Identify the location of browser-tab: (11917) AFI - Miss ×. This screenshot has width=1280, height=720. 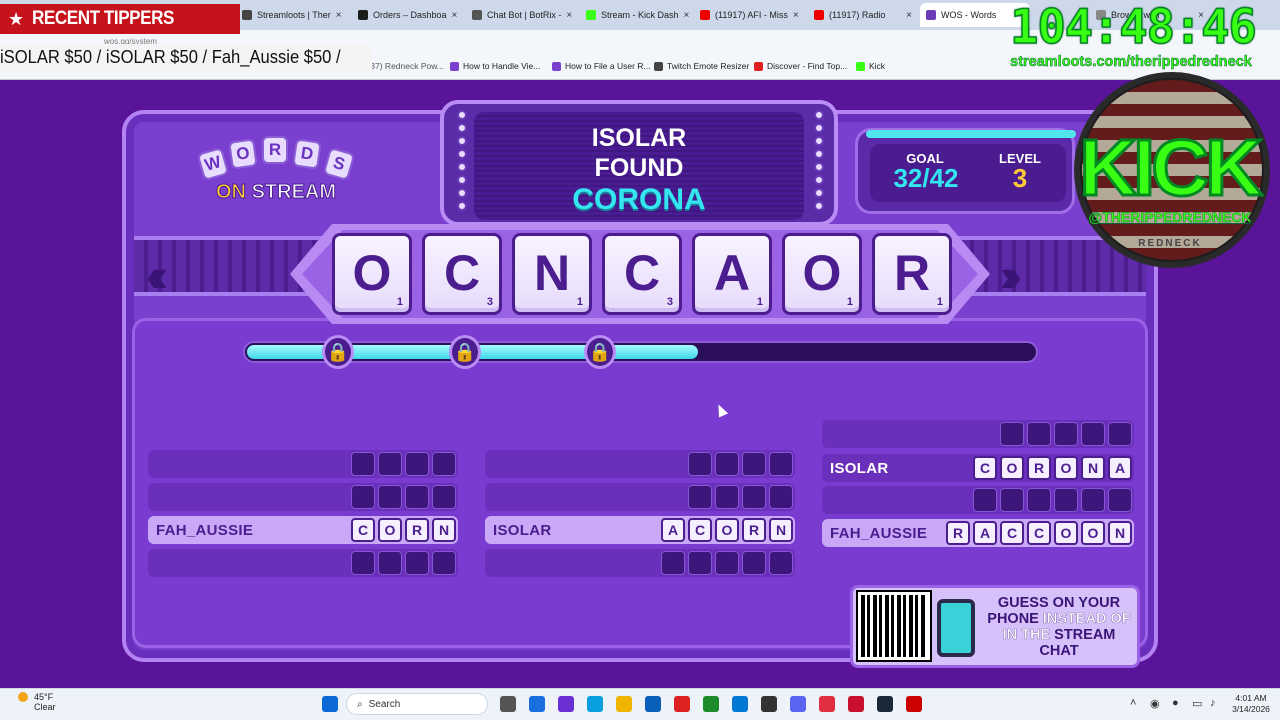
(749, 15).